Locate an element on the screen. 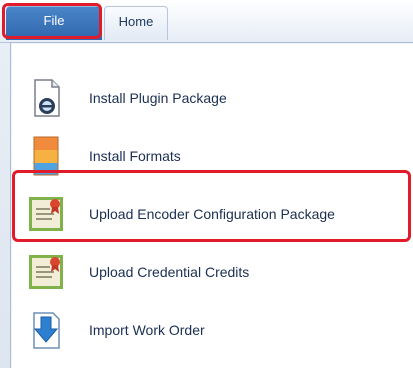  install-formats-icon is located at coordinates (46, 156).